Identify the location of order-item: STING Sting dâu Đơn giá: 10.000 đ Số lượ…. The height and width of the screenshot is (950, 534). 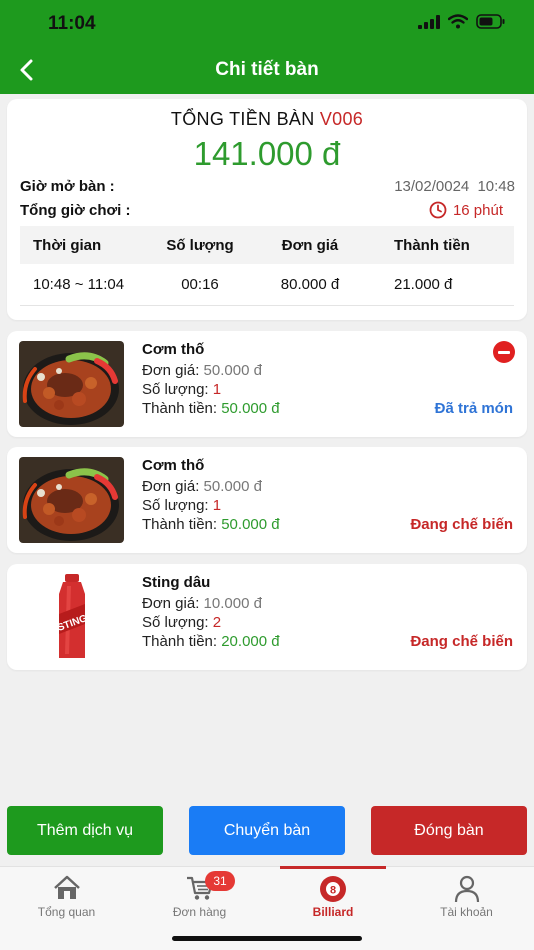
(267, 617).